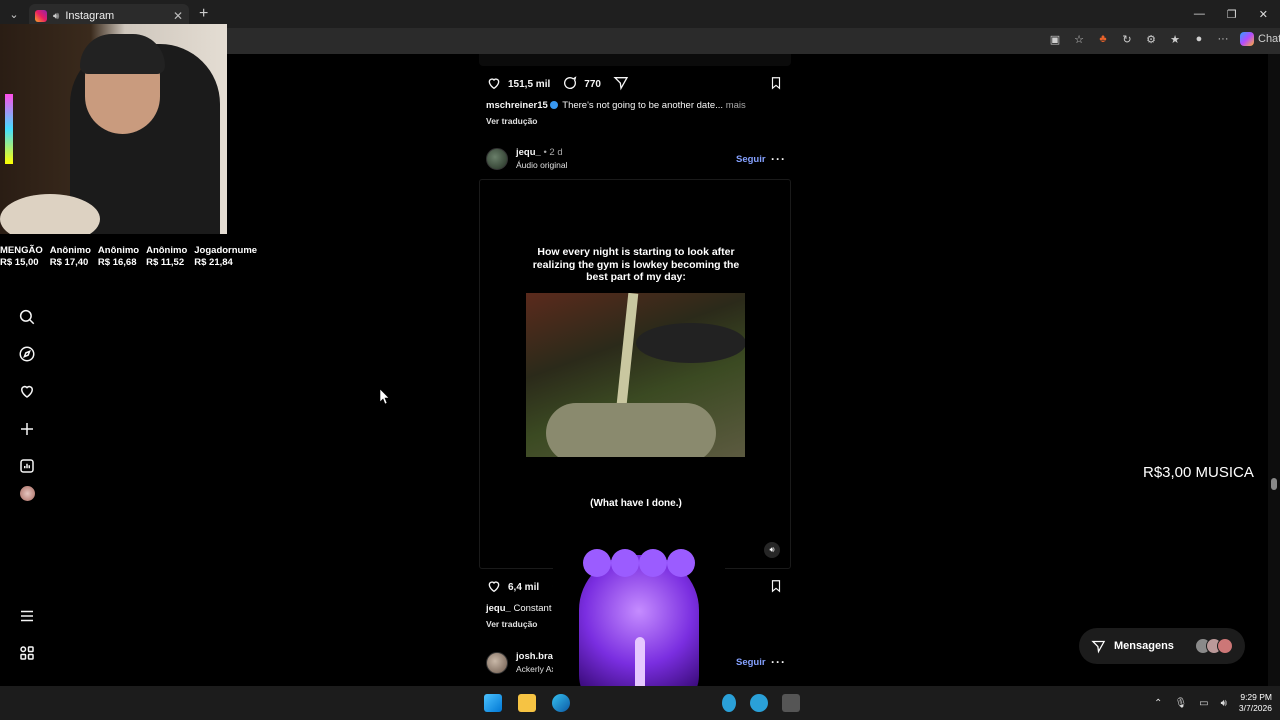 The width and height of the screenshot is (1280, 720). I want to click on donation-item: MENGÃO R$ 15,00, so click(21, 257).